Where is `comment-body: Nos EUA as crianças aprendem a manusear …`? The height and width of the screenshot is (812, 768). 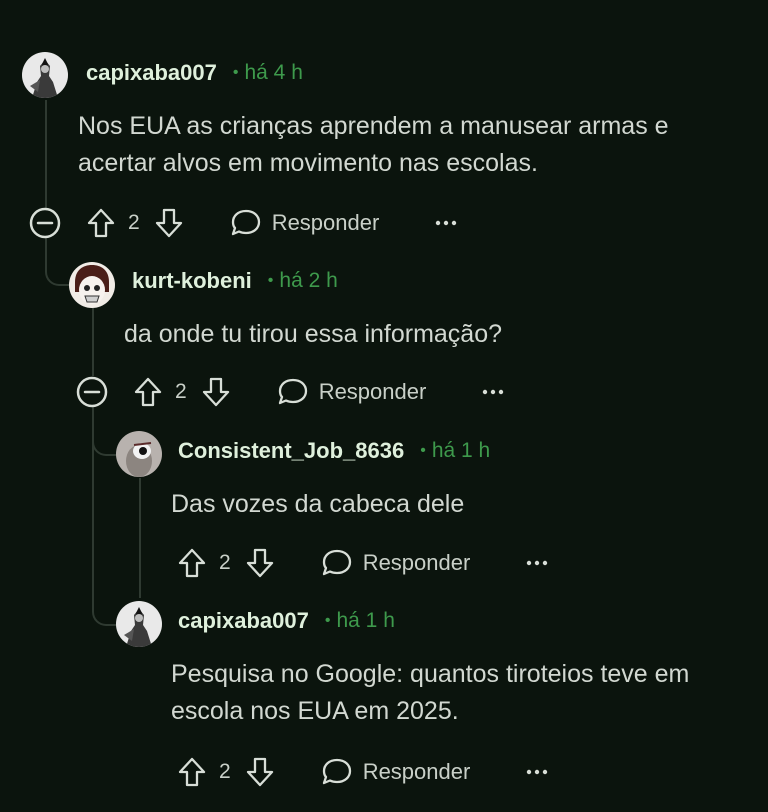 comment-body: Nos EUA as crianças aprendem a manusear … is located at coordinates (373, 145).